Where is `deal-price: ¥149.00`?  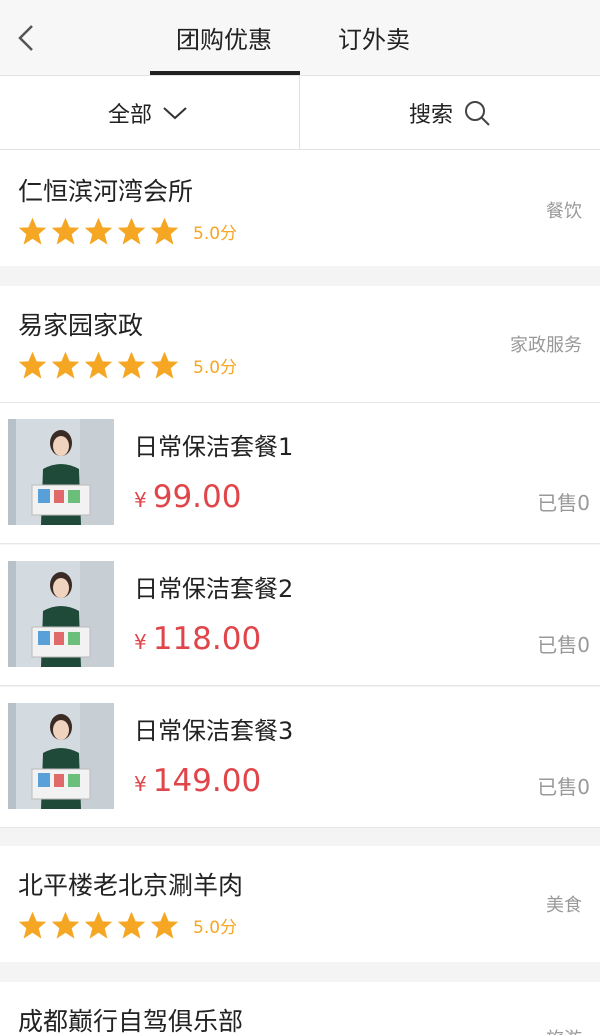 deal-price: ¥149.00 is located at coordinates (197, 781).